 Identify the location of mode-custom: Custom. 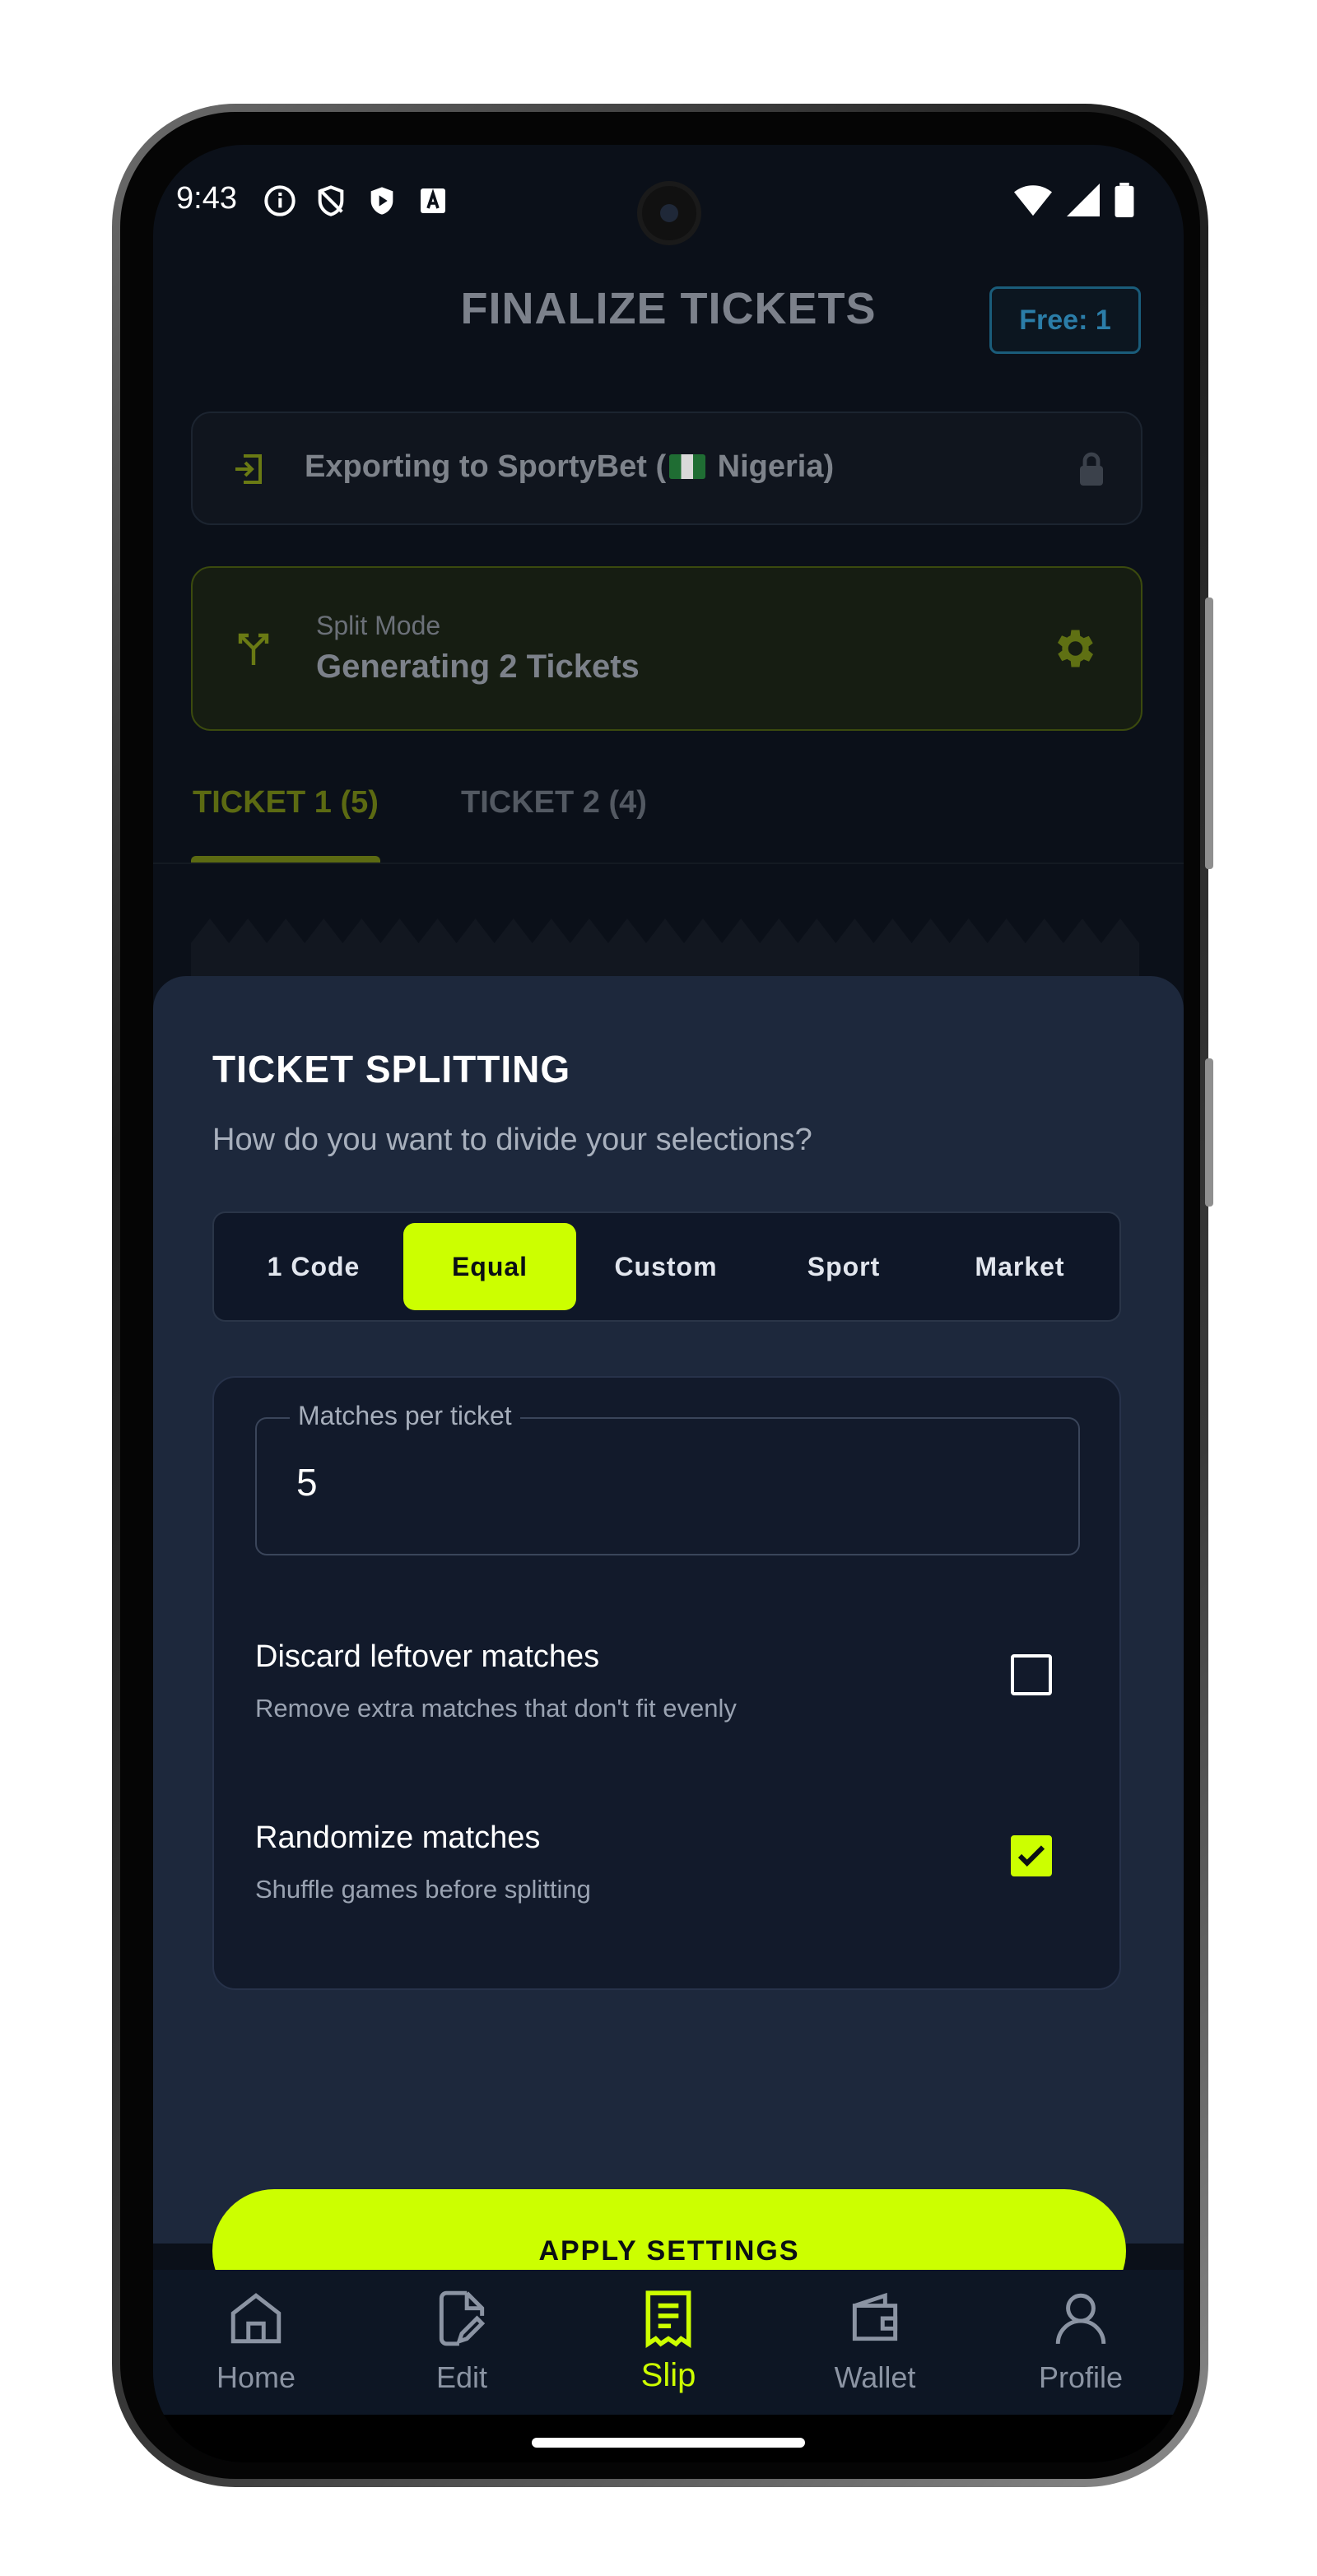
(665, 1266).